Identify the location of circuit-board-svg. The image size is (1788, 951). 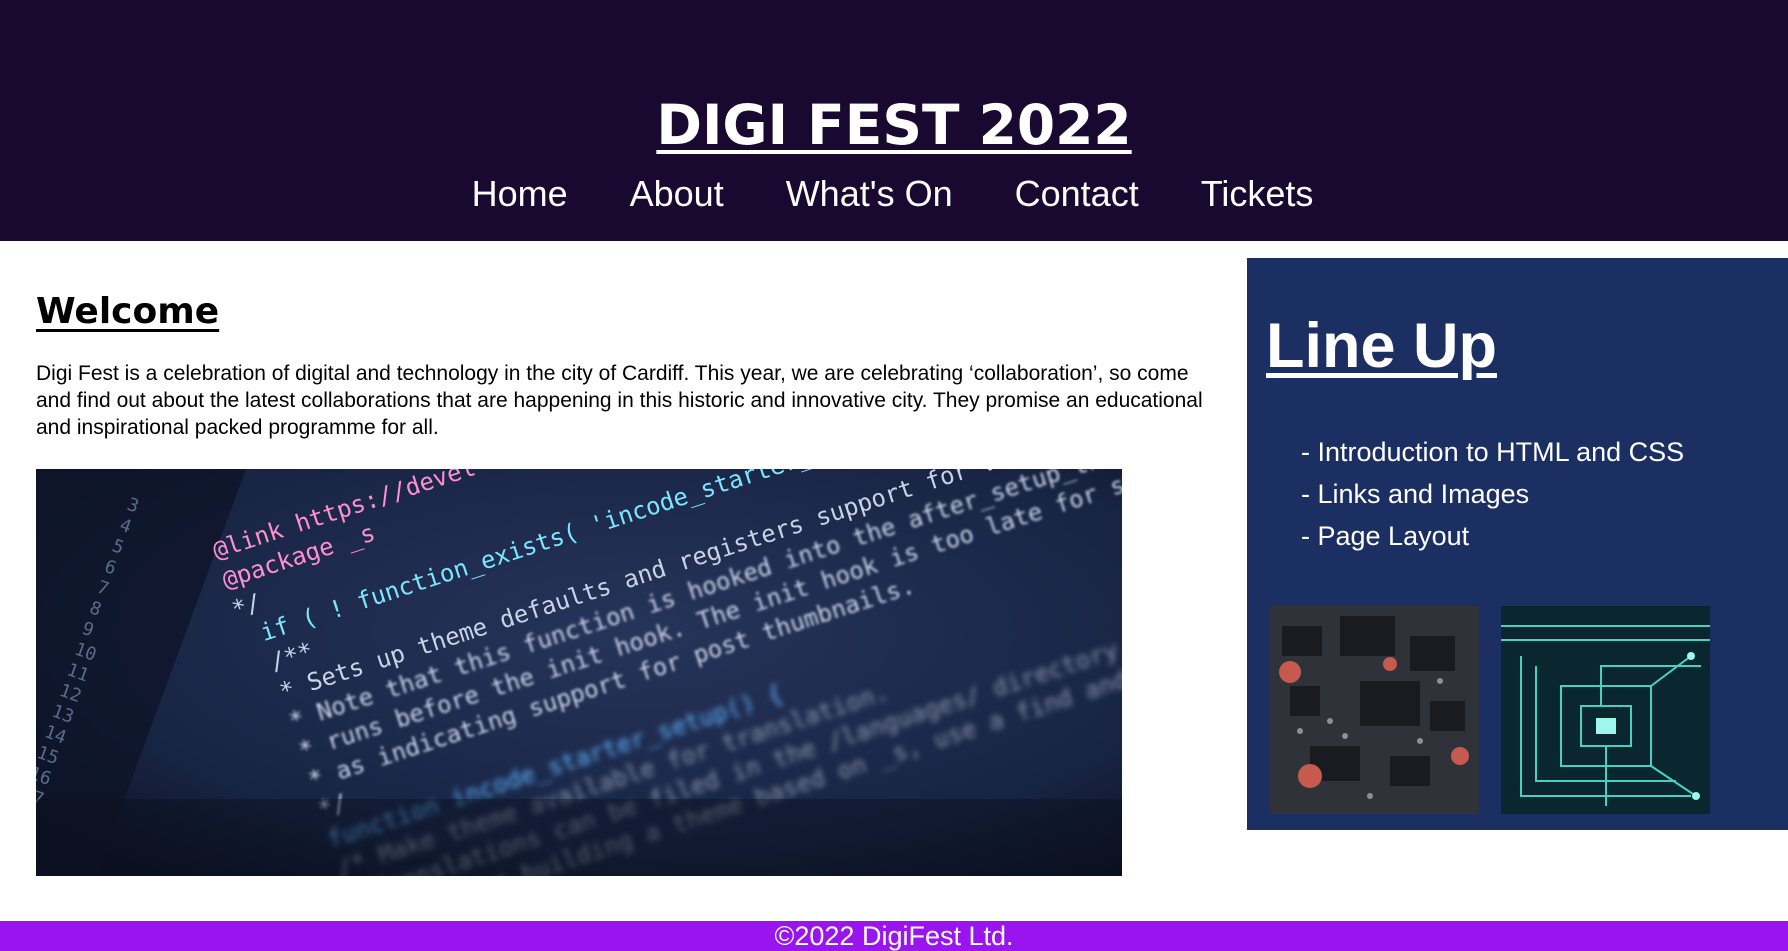
(1374, 710).